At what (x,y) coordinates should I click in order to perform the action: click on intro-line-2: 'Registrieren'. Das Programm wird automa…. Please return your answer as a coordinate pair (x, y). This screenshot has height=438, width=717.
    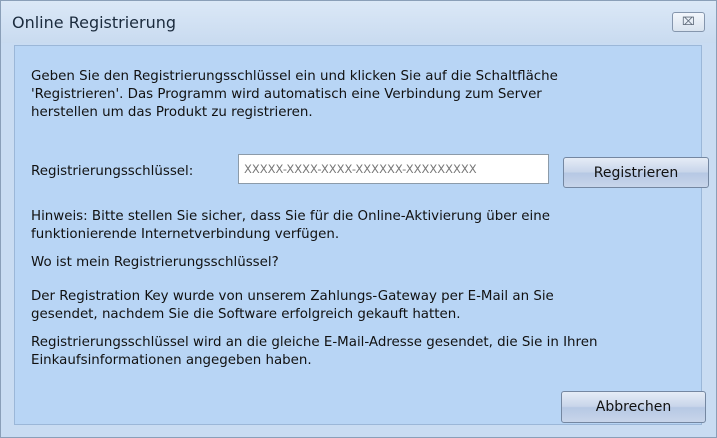
    Looking at the image, I should click on (286, 94).